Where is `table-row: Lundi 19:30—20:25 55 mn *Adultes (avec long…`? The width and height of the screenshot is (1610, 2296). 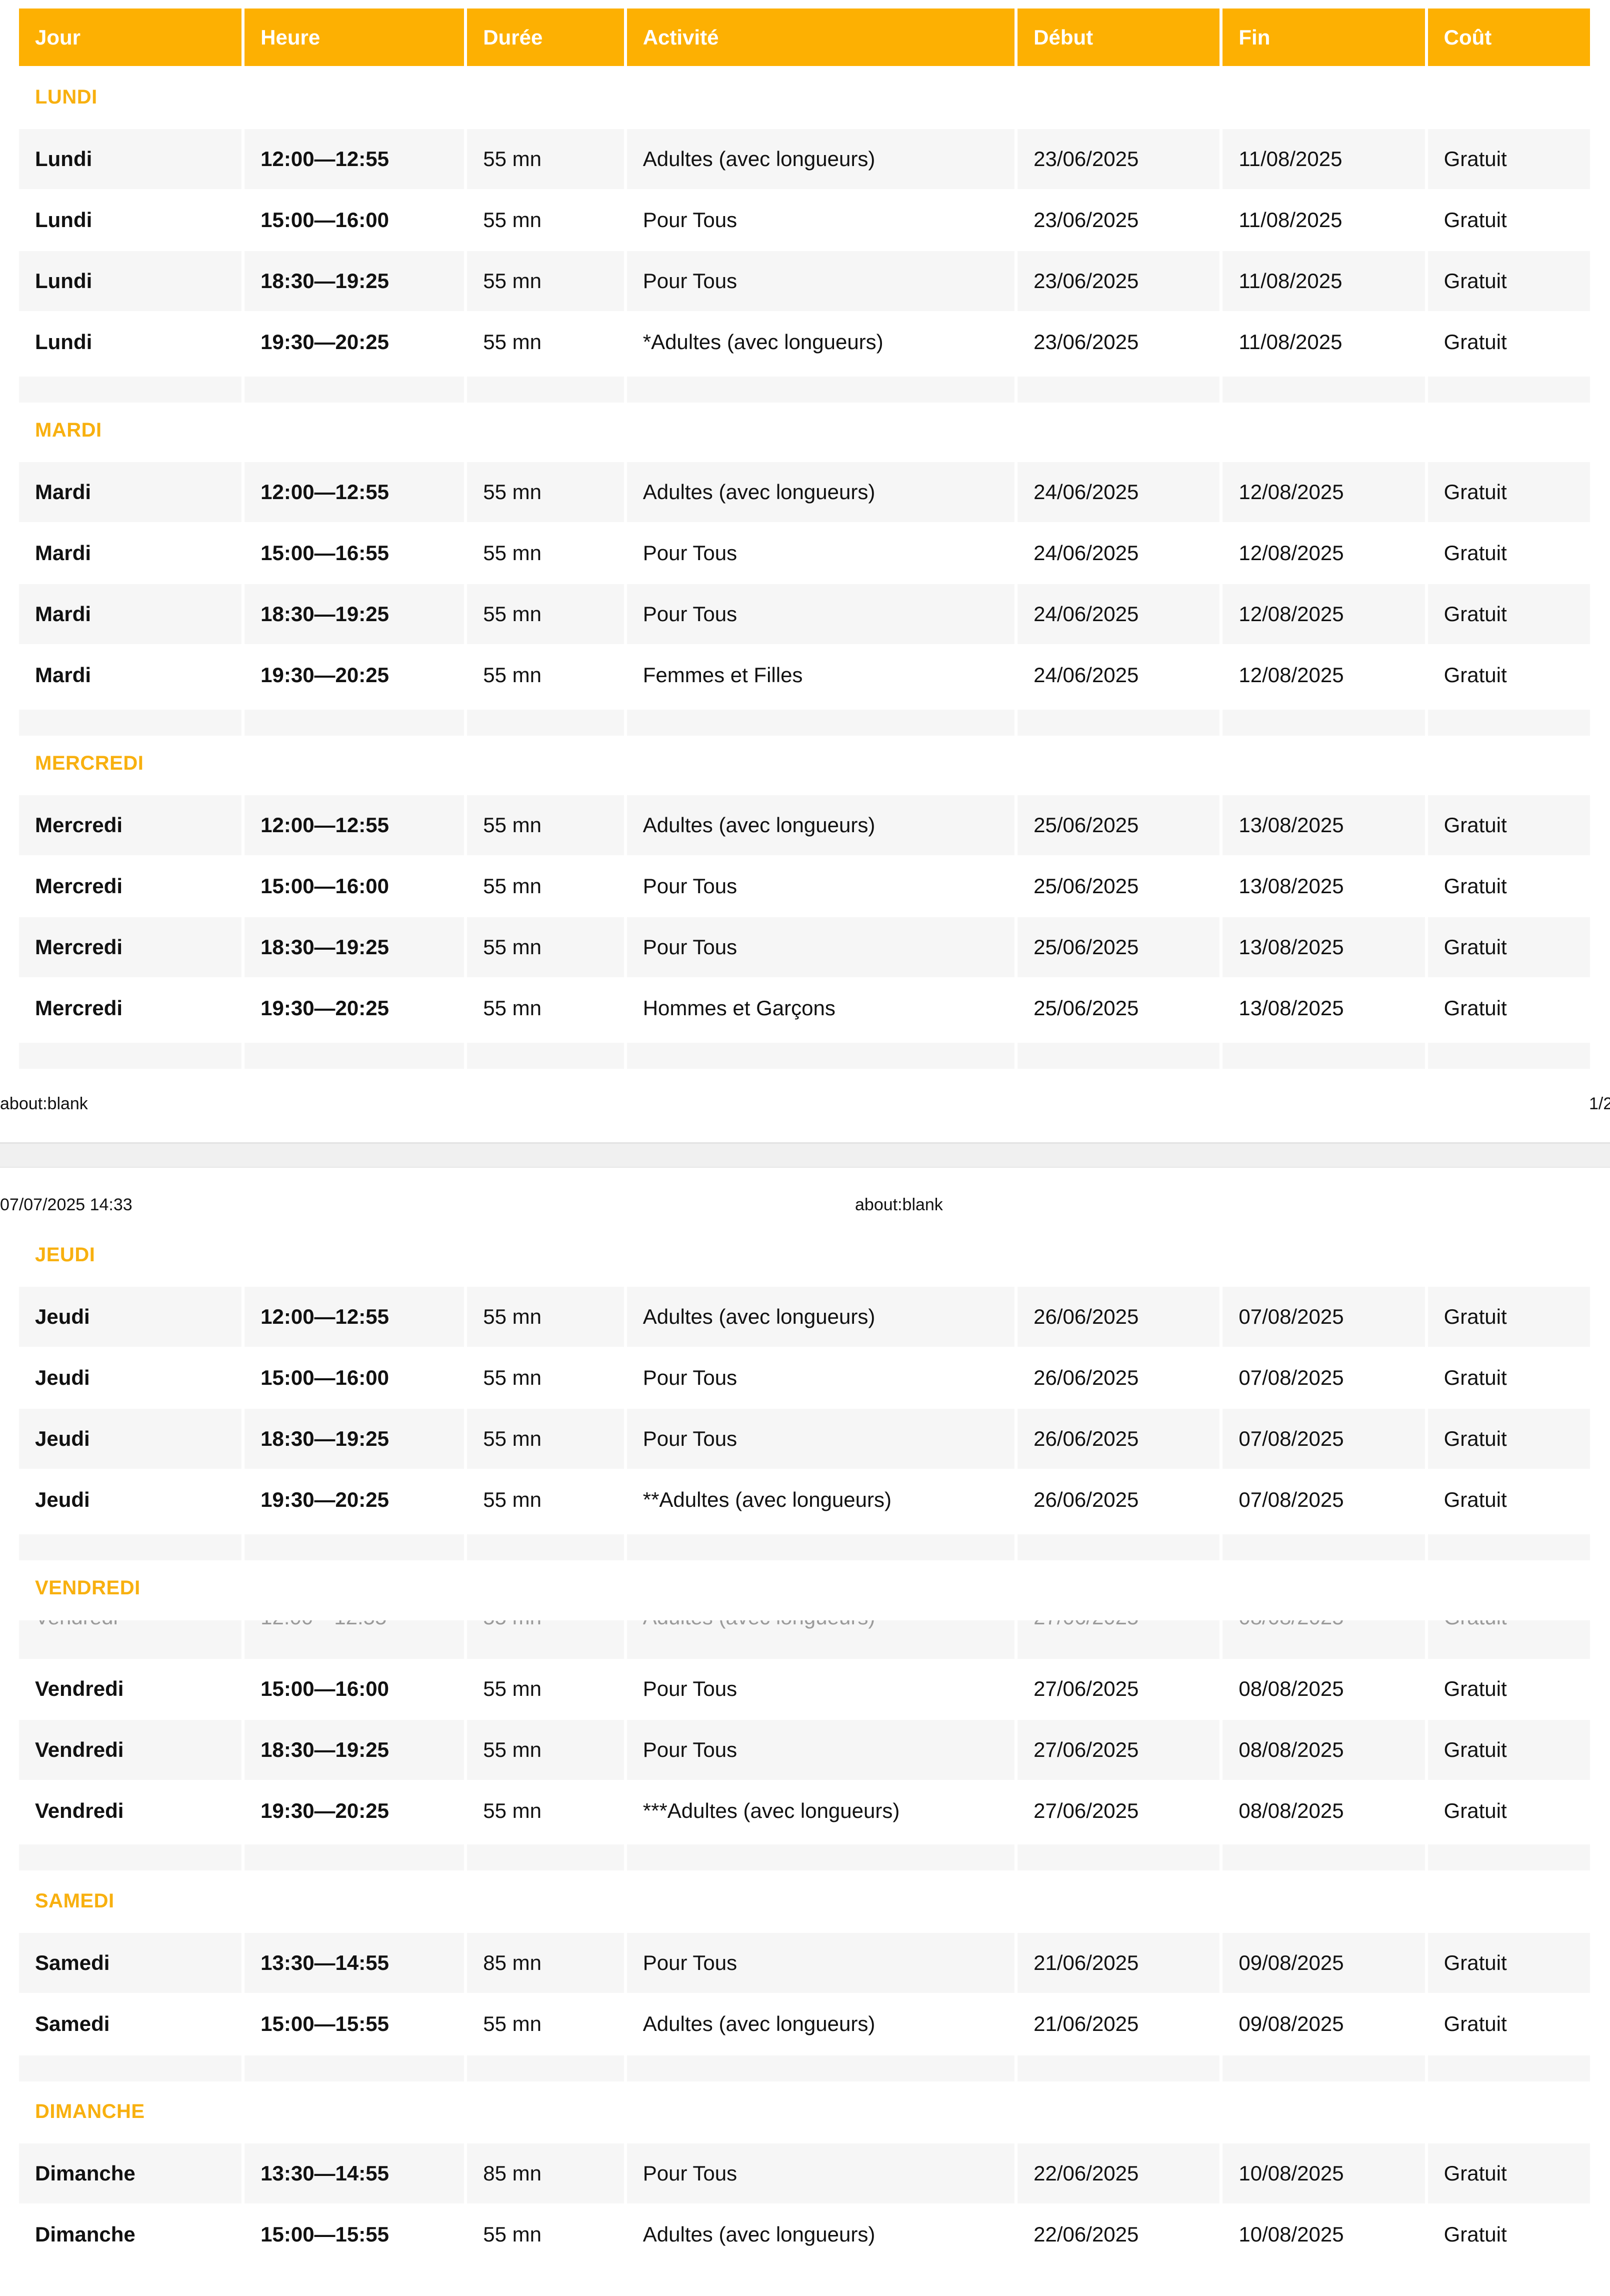 table-row: Lundi 19:30—20:25 55 mn *Adultes (avec long… is located at coordinates (804, 342).